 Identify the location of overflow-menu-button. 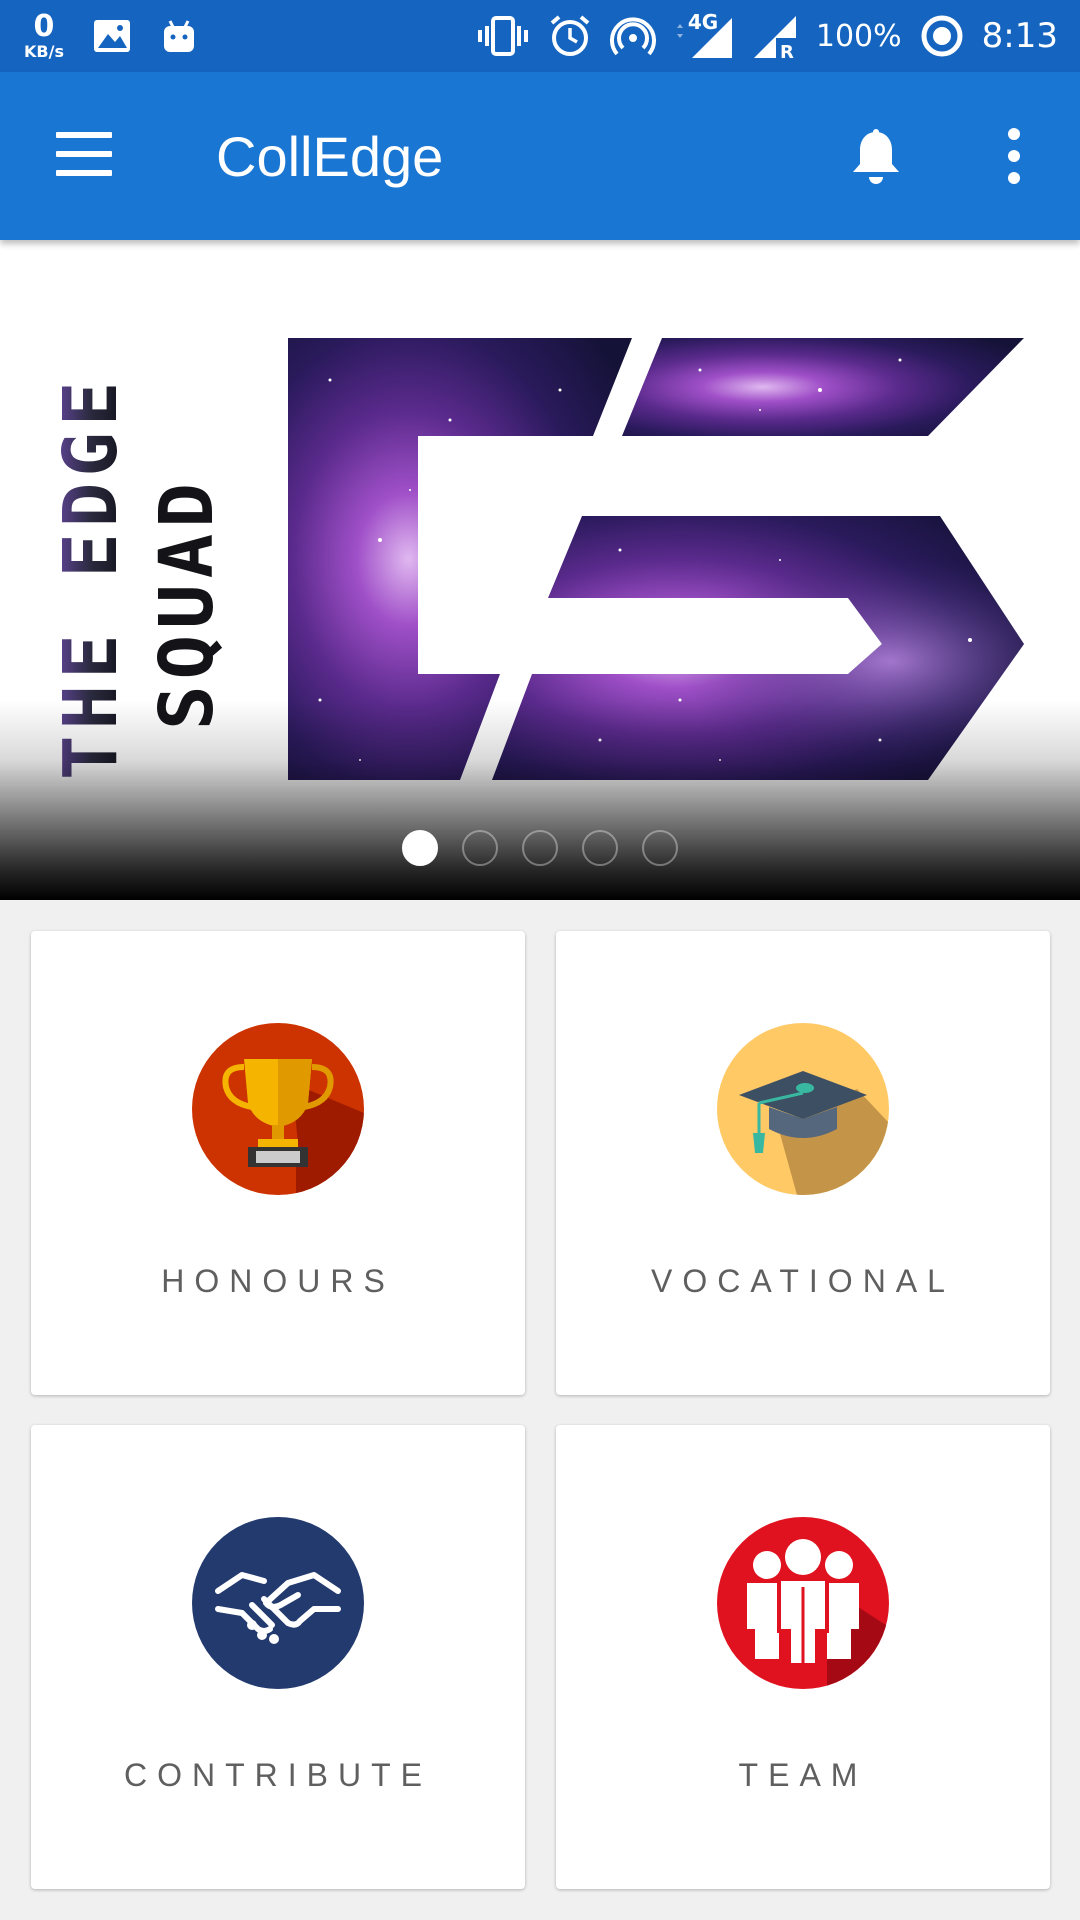
(1014, 156).